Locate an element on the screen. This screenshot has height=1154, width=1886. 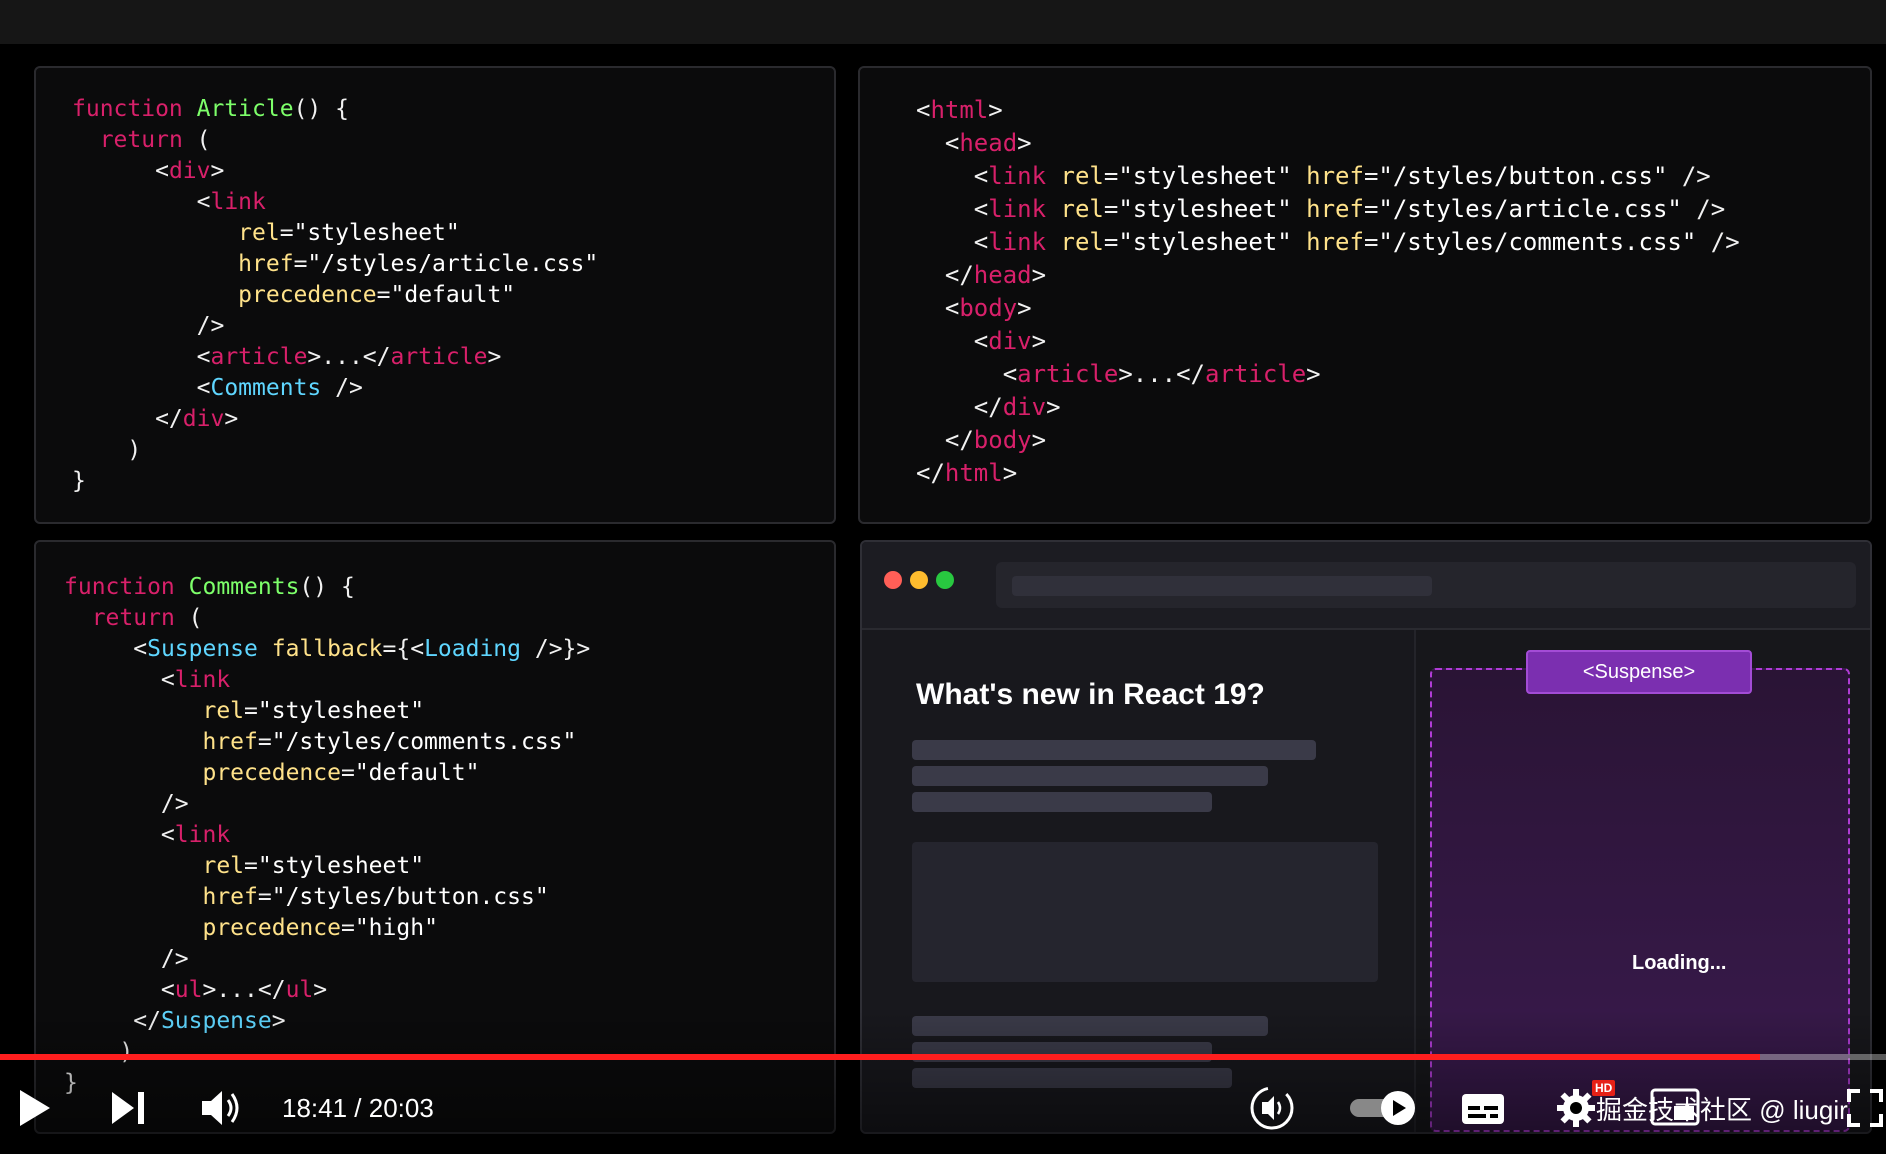
video-top-bar is located at coordinates (943, 22).